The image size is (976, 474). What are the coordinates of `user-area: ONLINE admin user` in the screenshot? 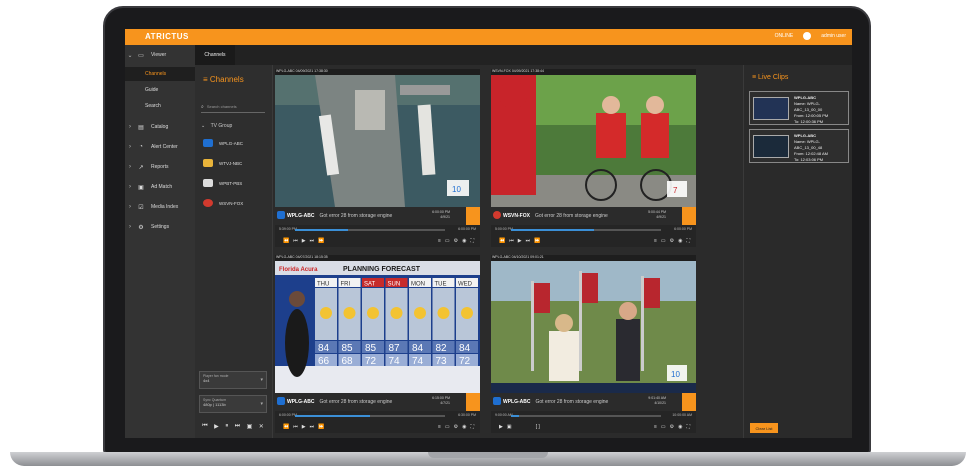 It's located at (810, 36).